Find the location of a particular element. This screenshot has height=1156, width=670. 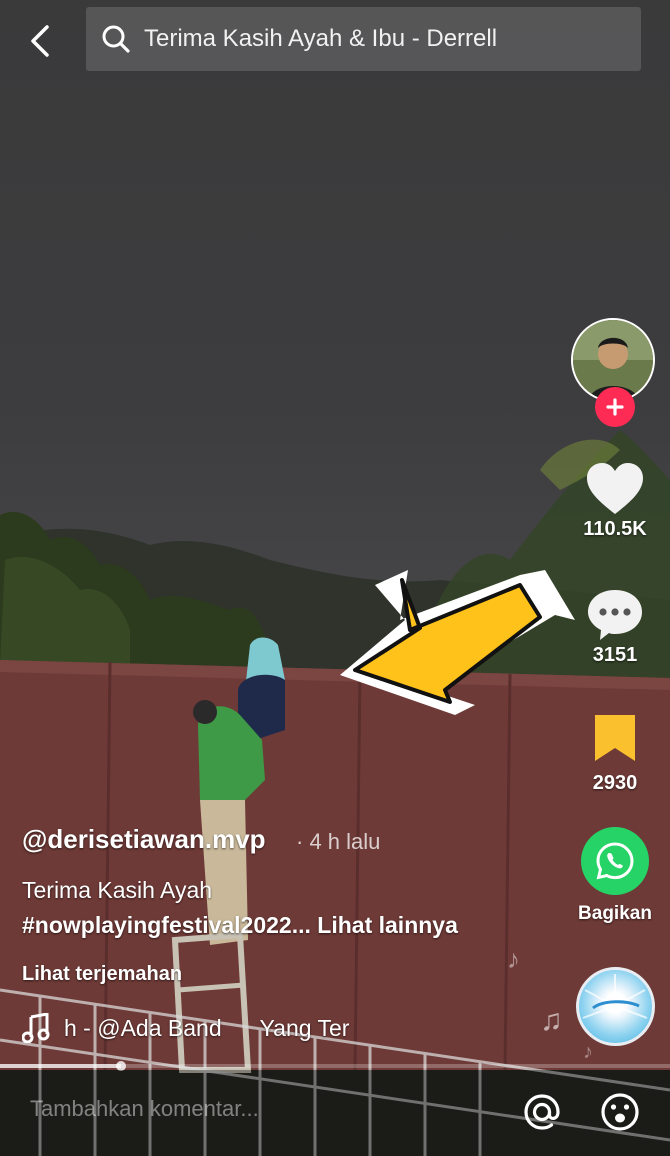

progress-fill is located at coordinates (60, 1066).